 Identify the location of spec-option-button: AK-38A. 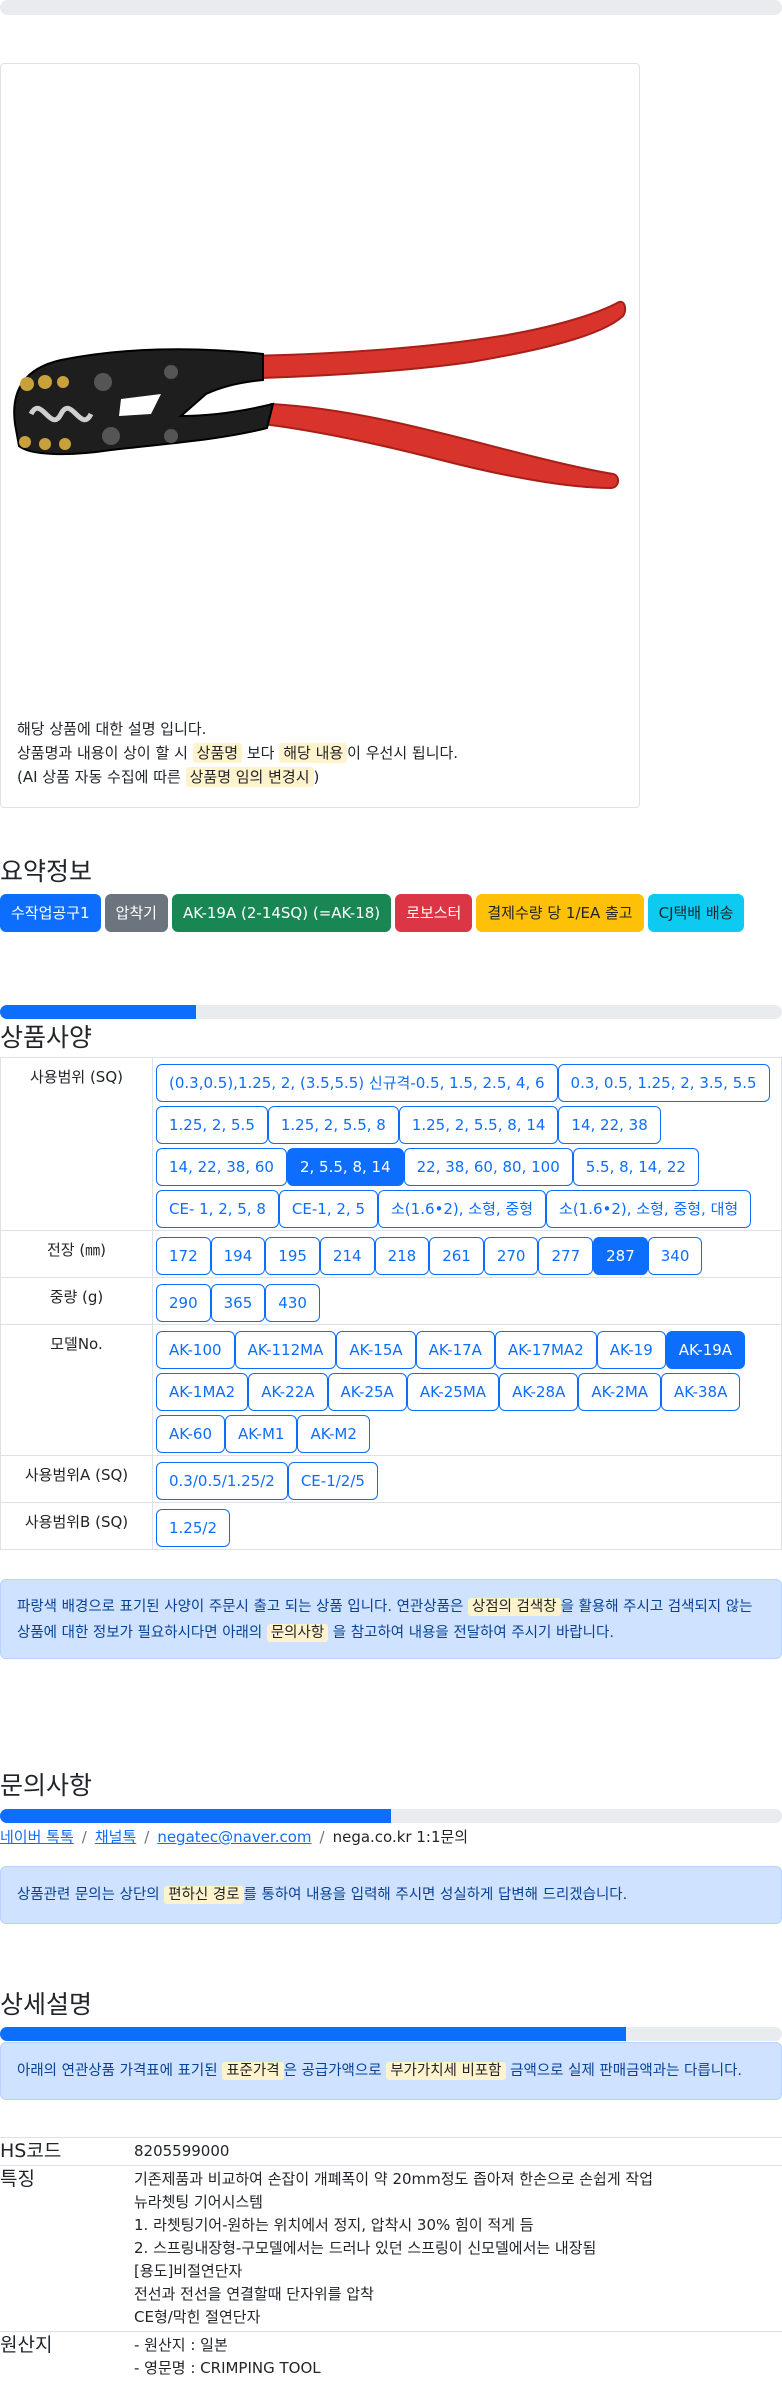
(701, 1392).